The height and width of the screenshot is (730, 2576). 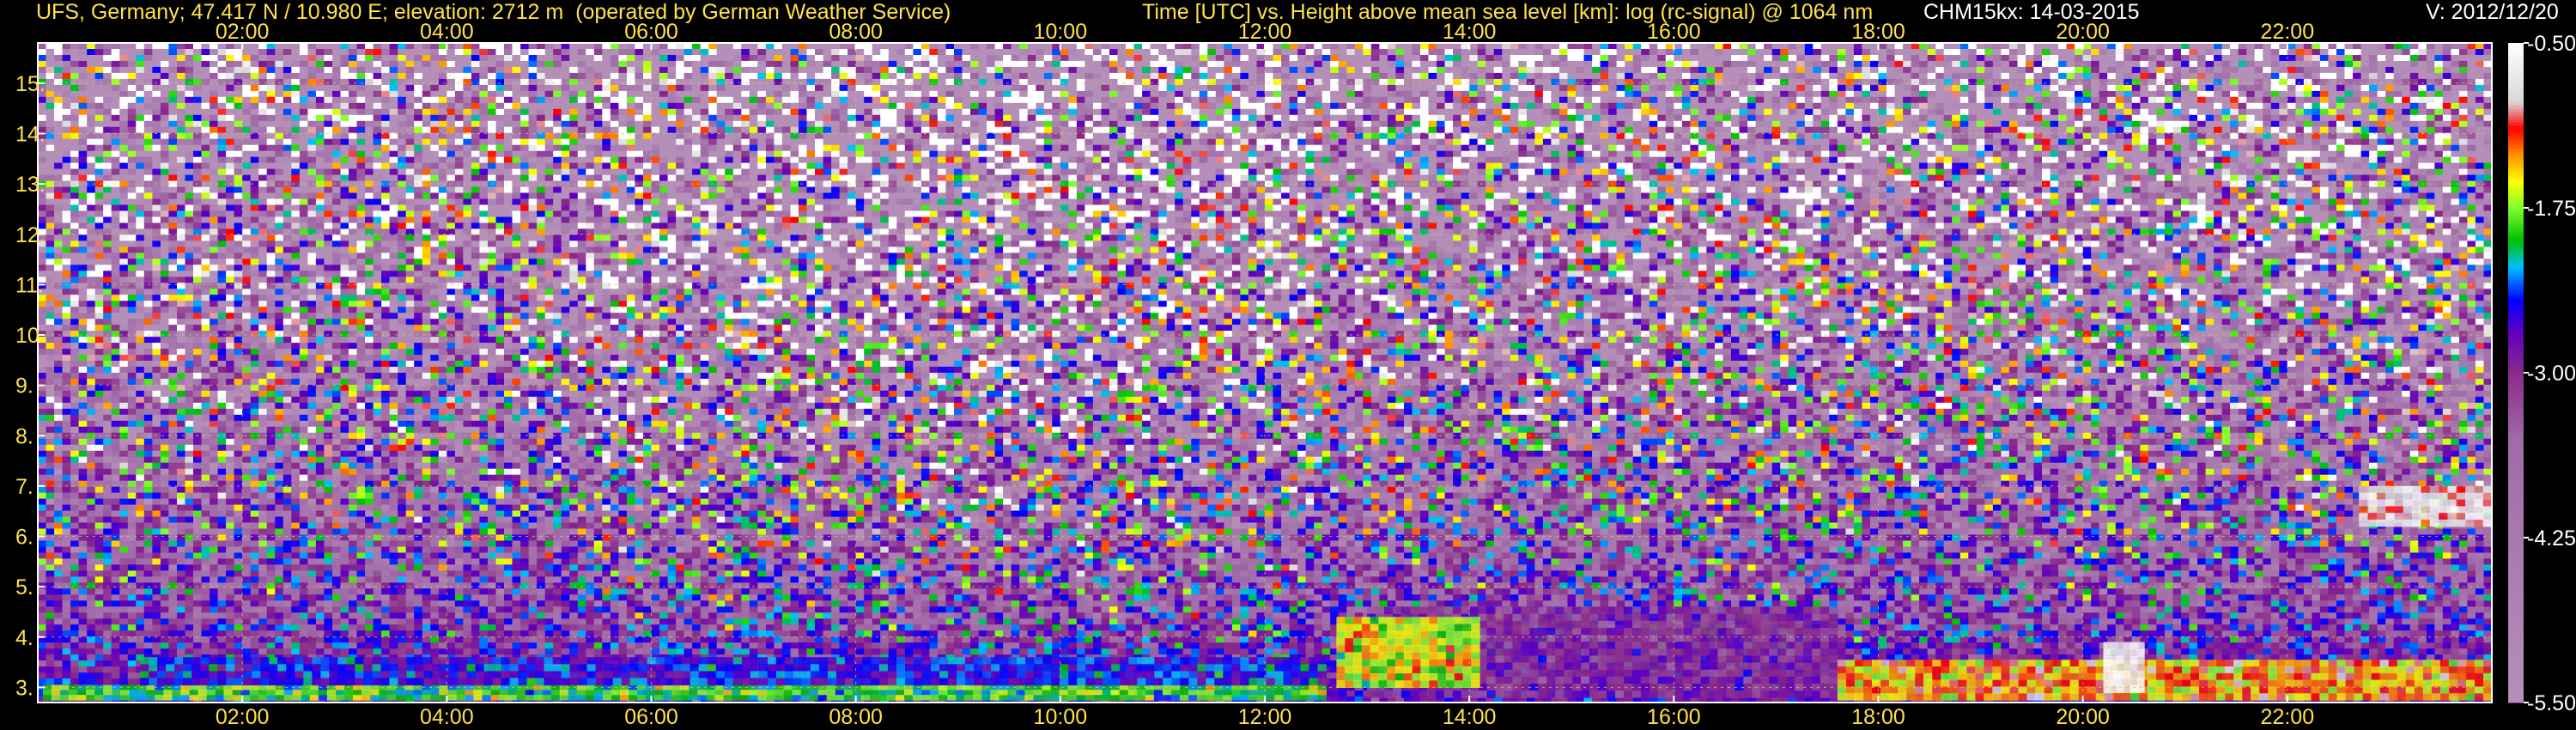 What do you see at coordinates (2288, 717) in the screenshot?
I see `x-tick-label-bottom: 22:00` at bounding box center [2288, 717].